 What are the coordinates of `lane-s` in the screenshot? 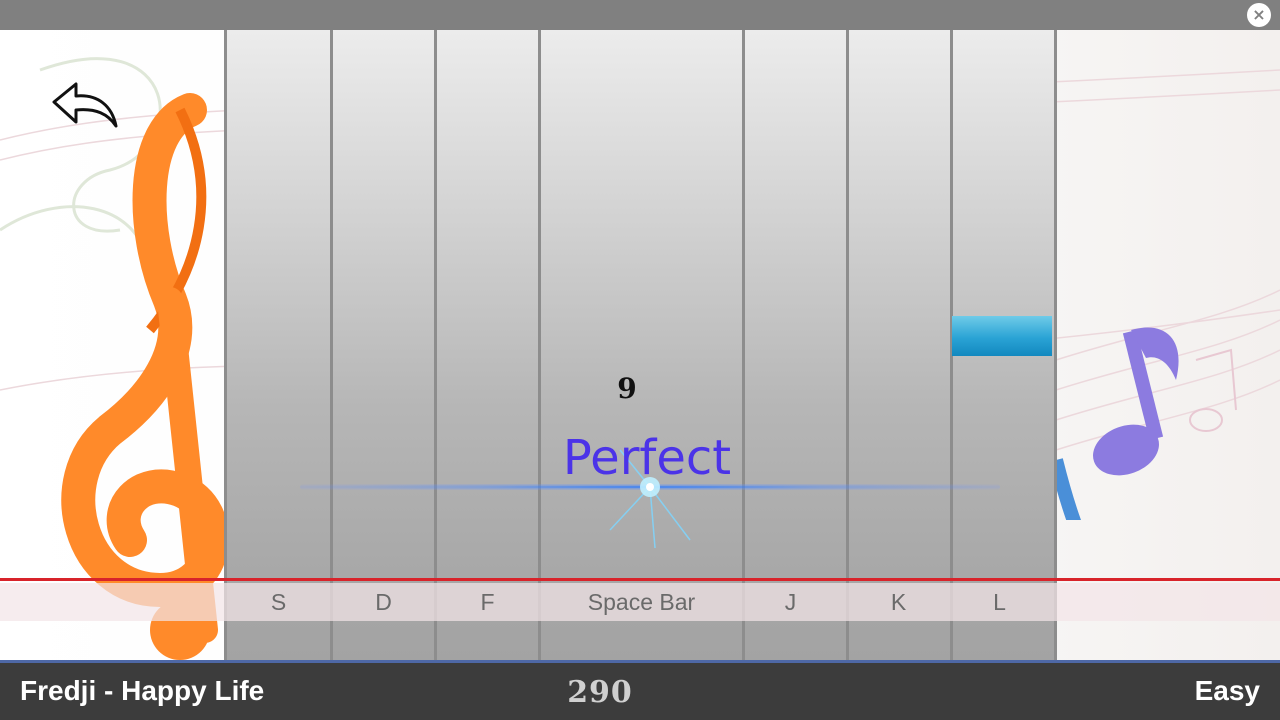 It's located at (277, 345).